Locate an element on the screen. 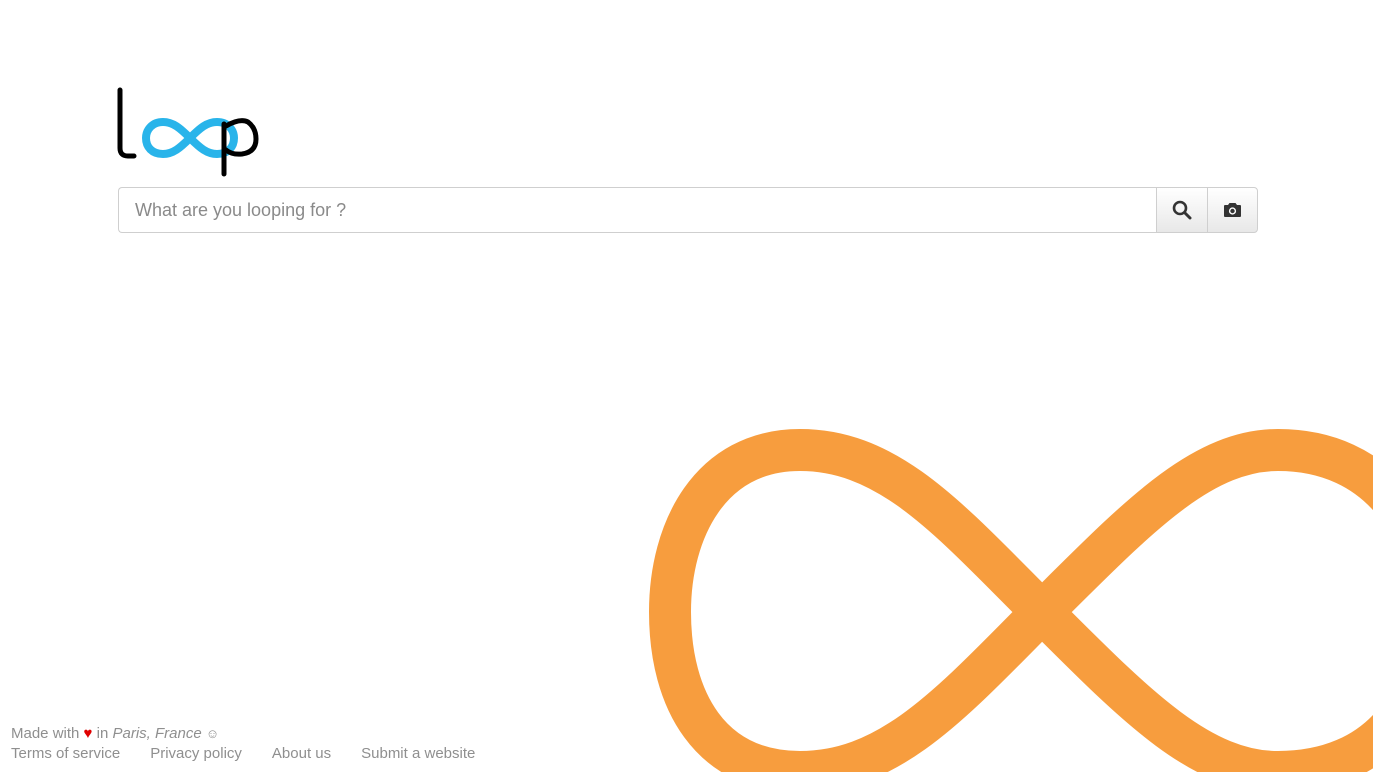  smile-icon: ☺ is located at coordinates (212, 733).